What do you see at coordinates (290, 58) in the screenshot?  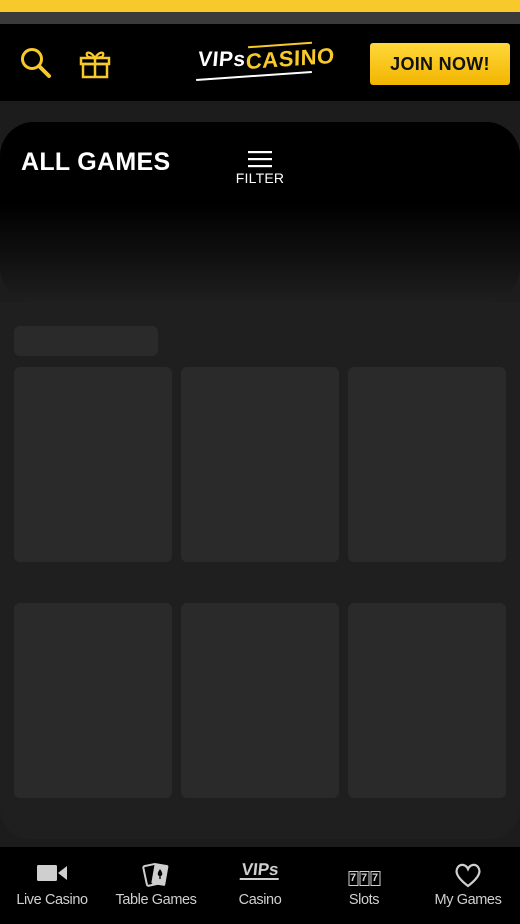 I see `logo-casino-text: CASINO` at bounding box center [290, 58].